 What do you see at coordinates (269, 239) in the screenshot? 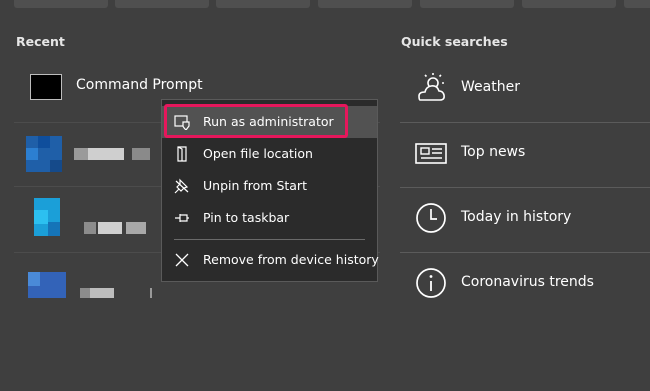
I see `menu-separator` at bounding box center [269, 239].